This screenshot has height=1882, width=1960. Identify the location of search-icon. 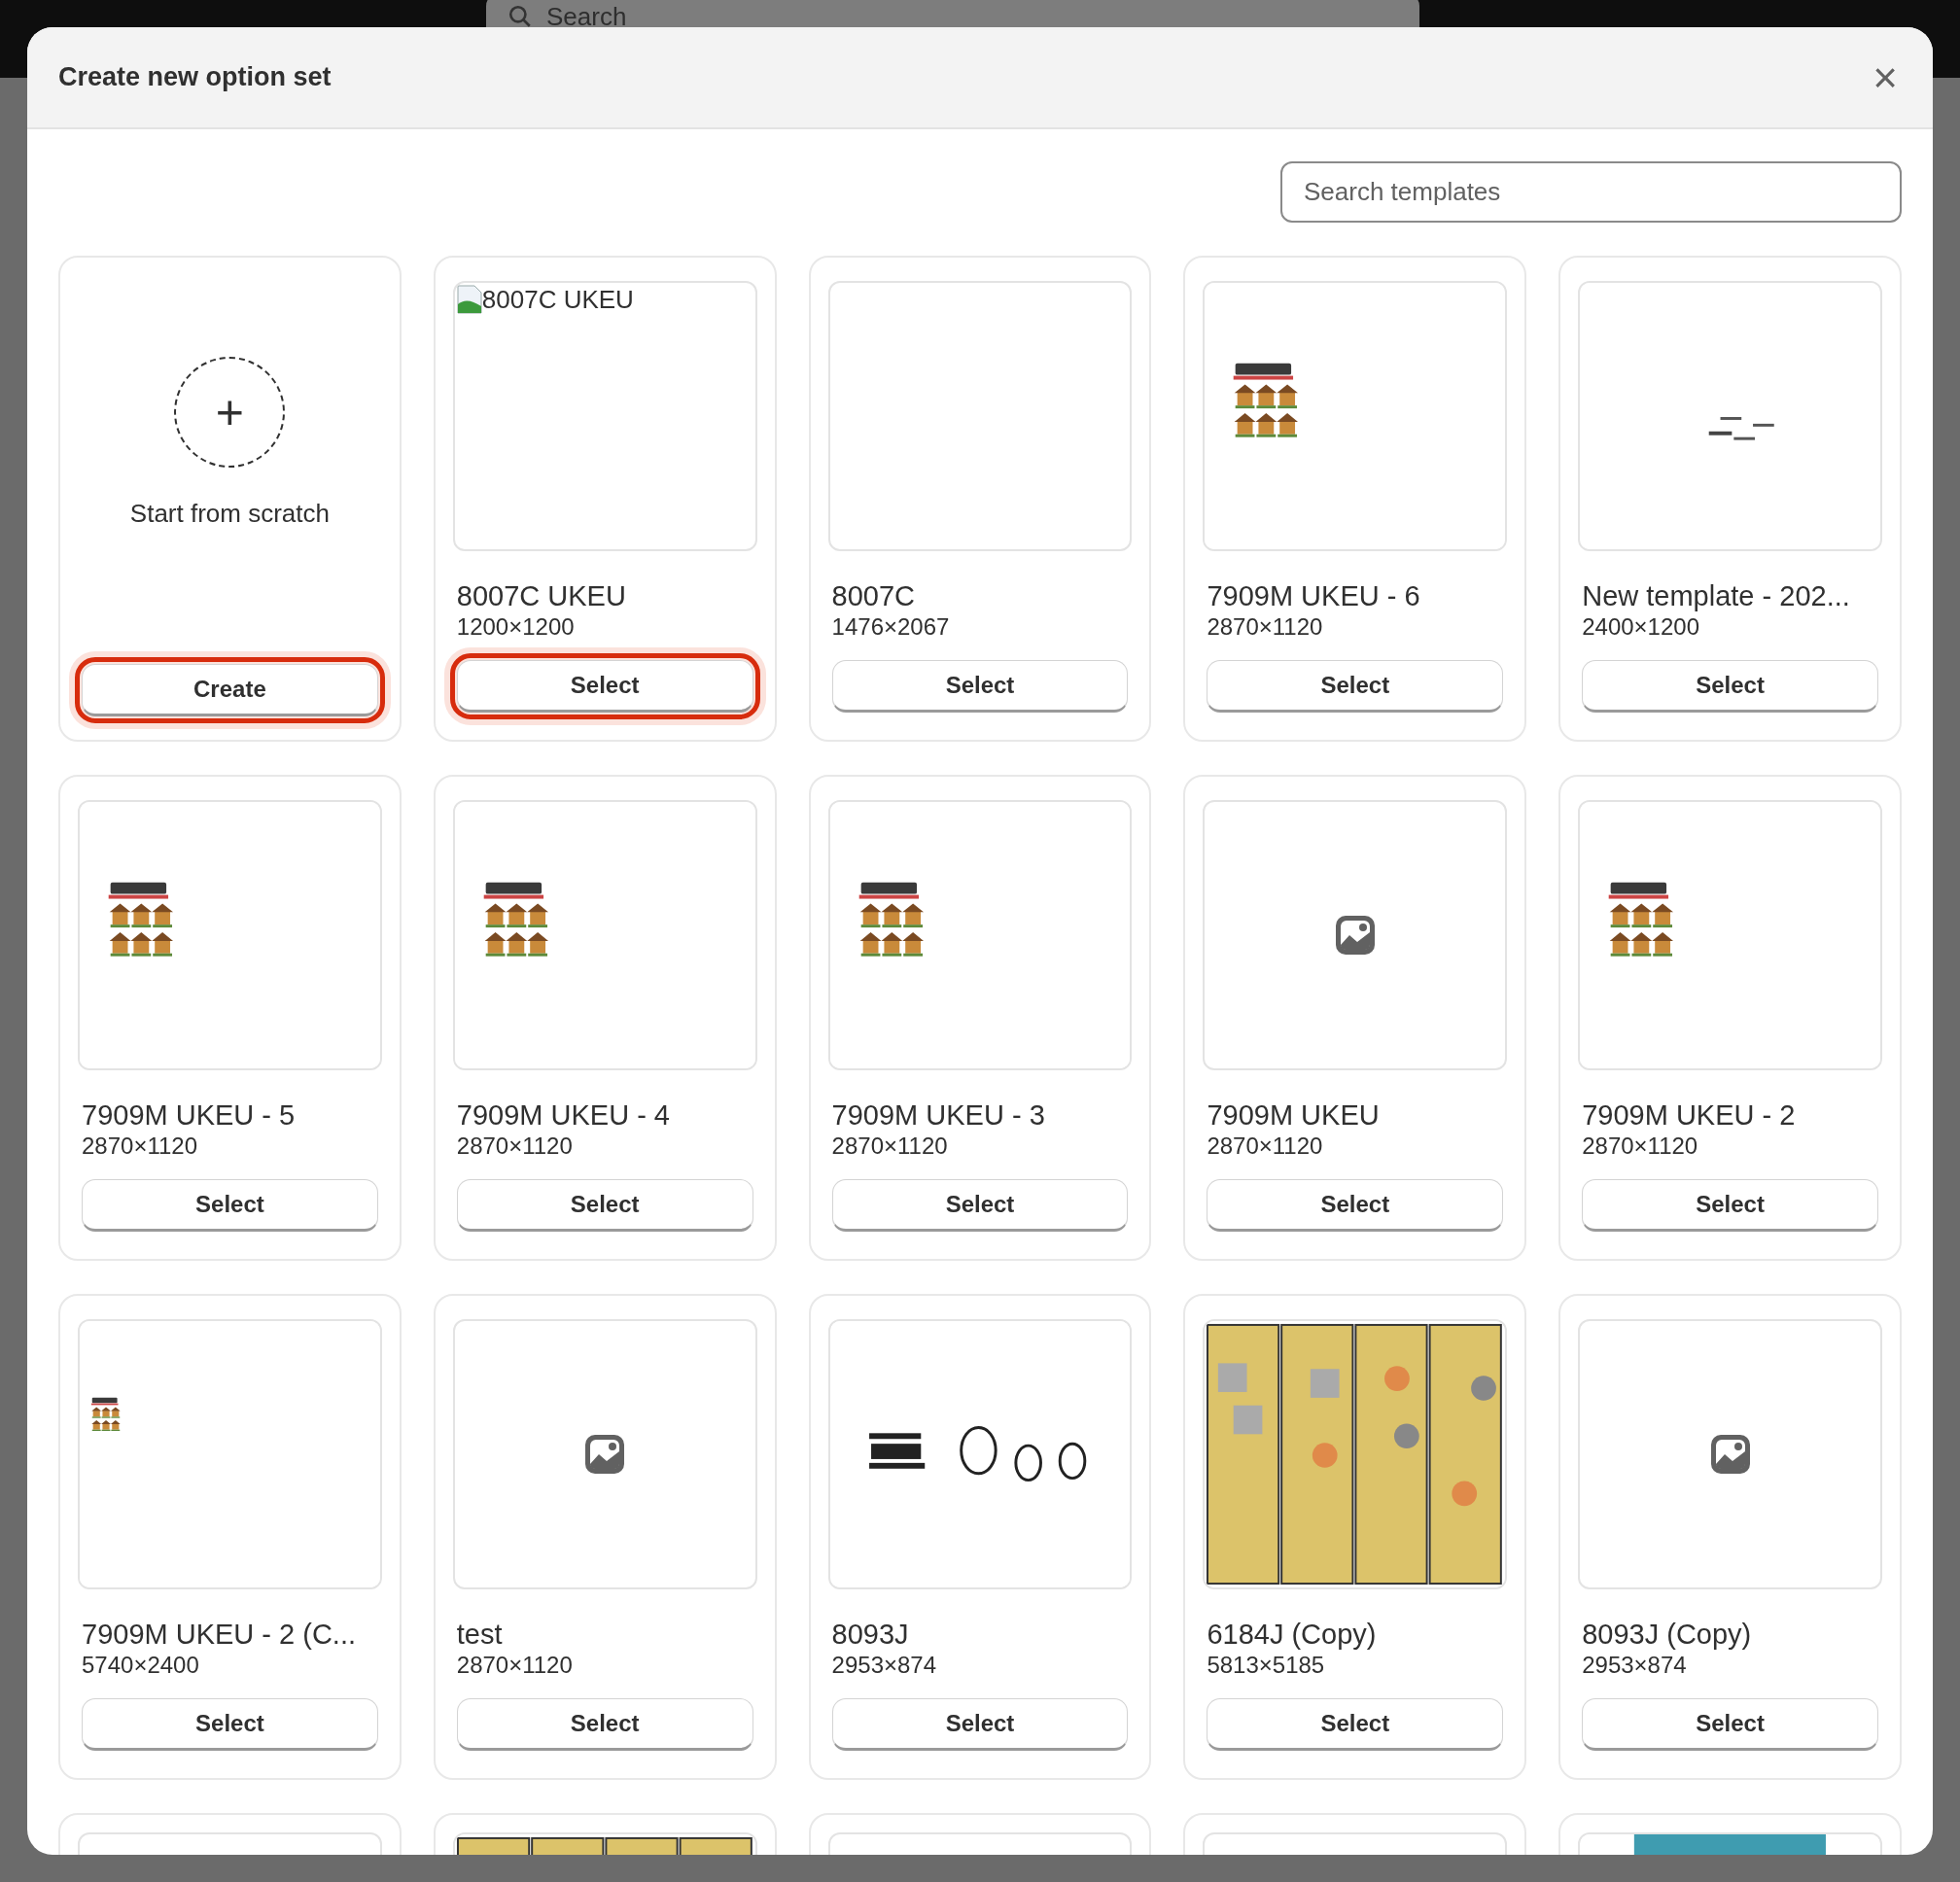
(520, 16).